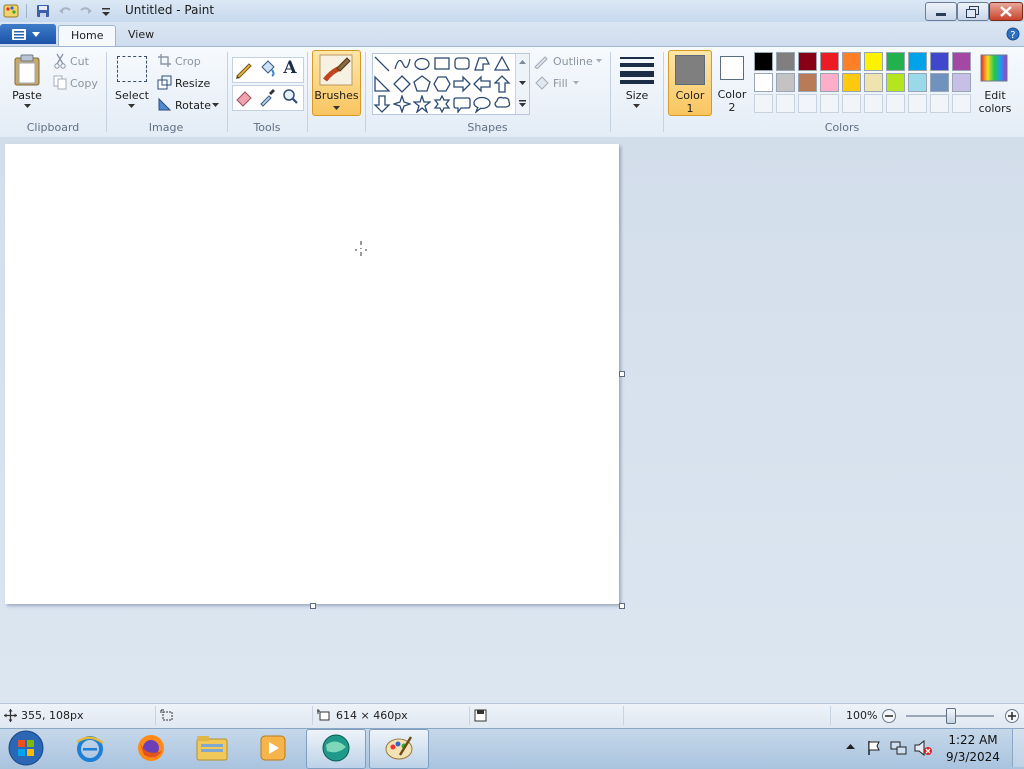 The height and width of the screenshot is (769, 1024). Describe the element at coordinates (502, 104) in the screenshot. I see `cloud-callout-shape-icon` at that location.